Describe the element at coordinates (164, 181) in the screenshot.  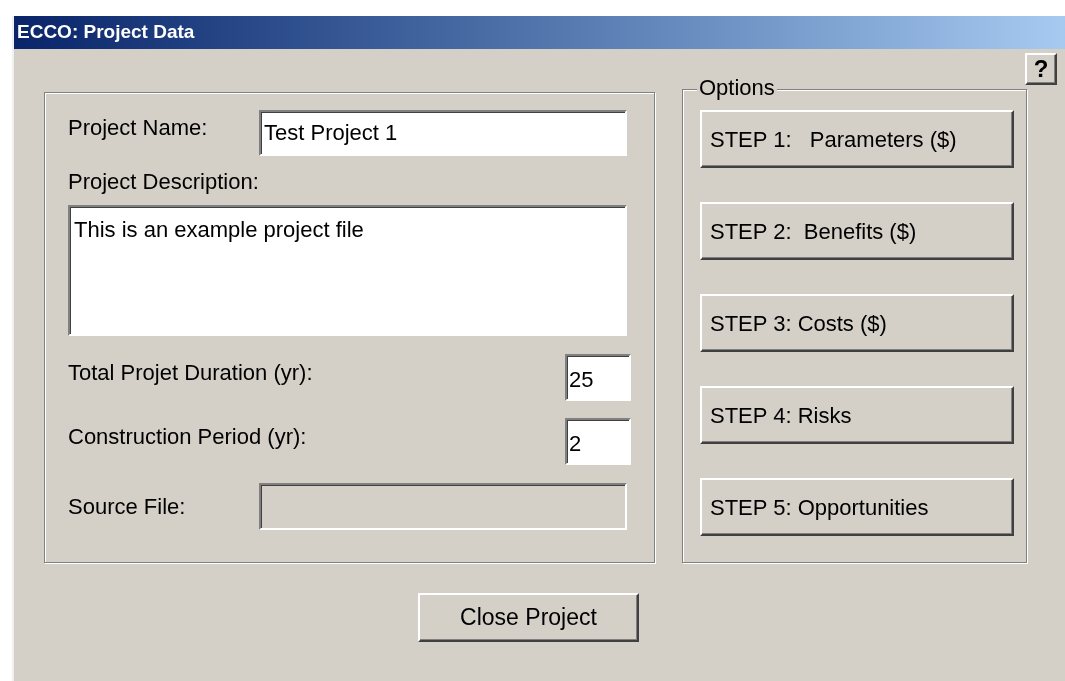
I see `field-label: Project Description:` at that location.